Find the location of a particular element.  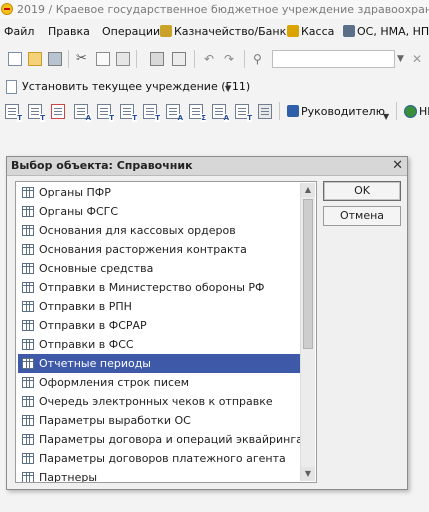

list-item: Отправки в РПН is located at coordinates (159, 306).